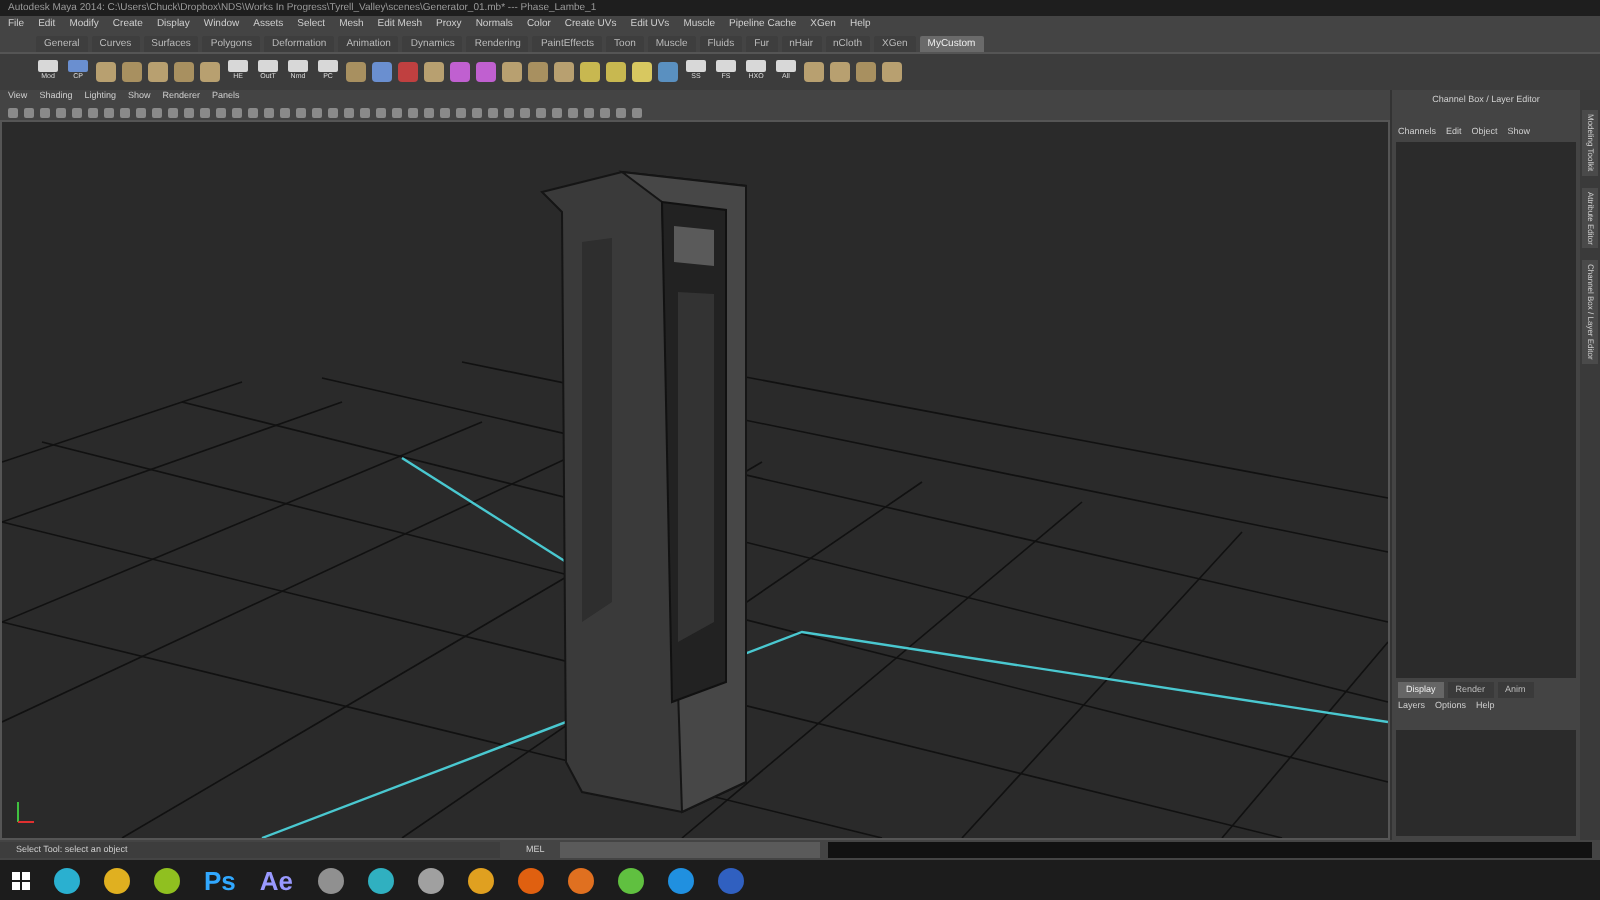  Describe the element at coordinates (26, 812) in the screenshot. I see `axis-gizmo` at that location.